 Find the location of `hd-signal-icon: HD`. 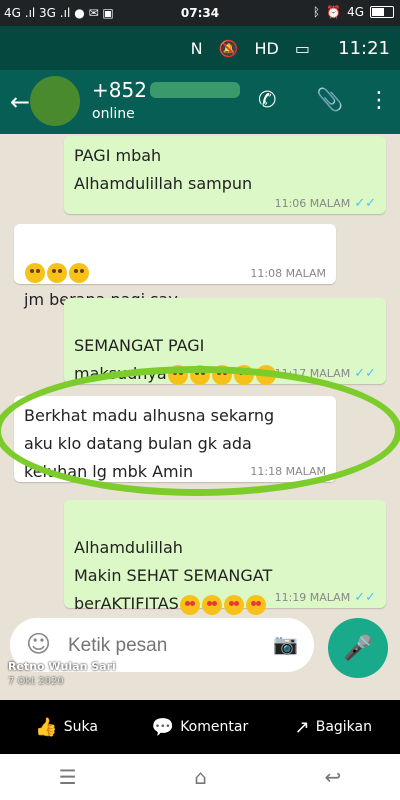

hd-signal-icon: HD is located at coordinates (266, 48).